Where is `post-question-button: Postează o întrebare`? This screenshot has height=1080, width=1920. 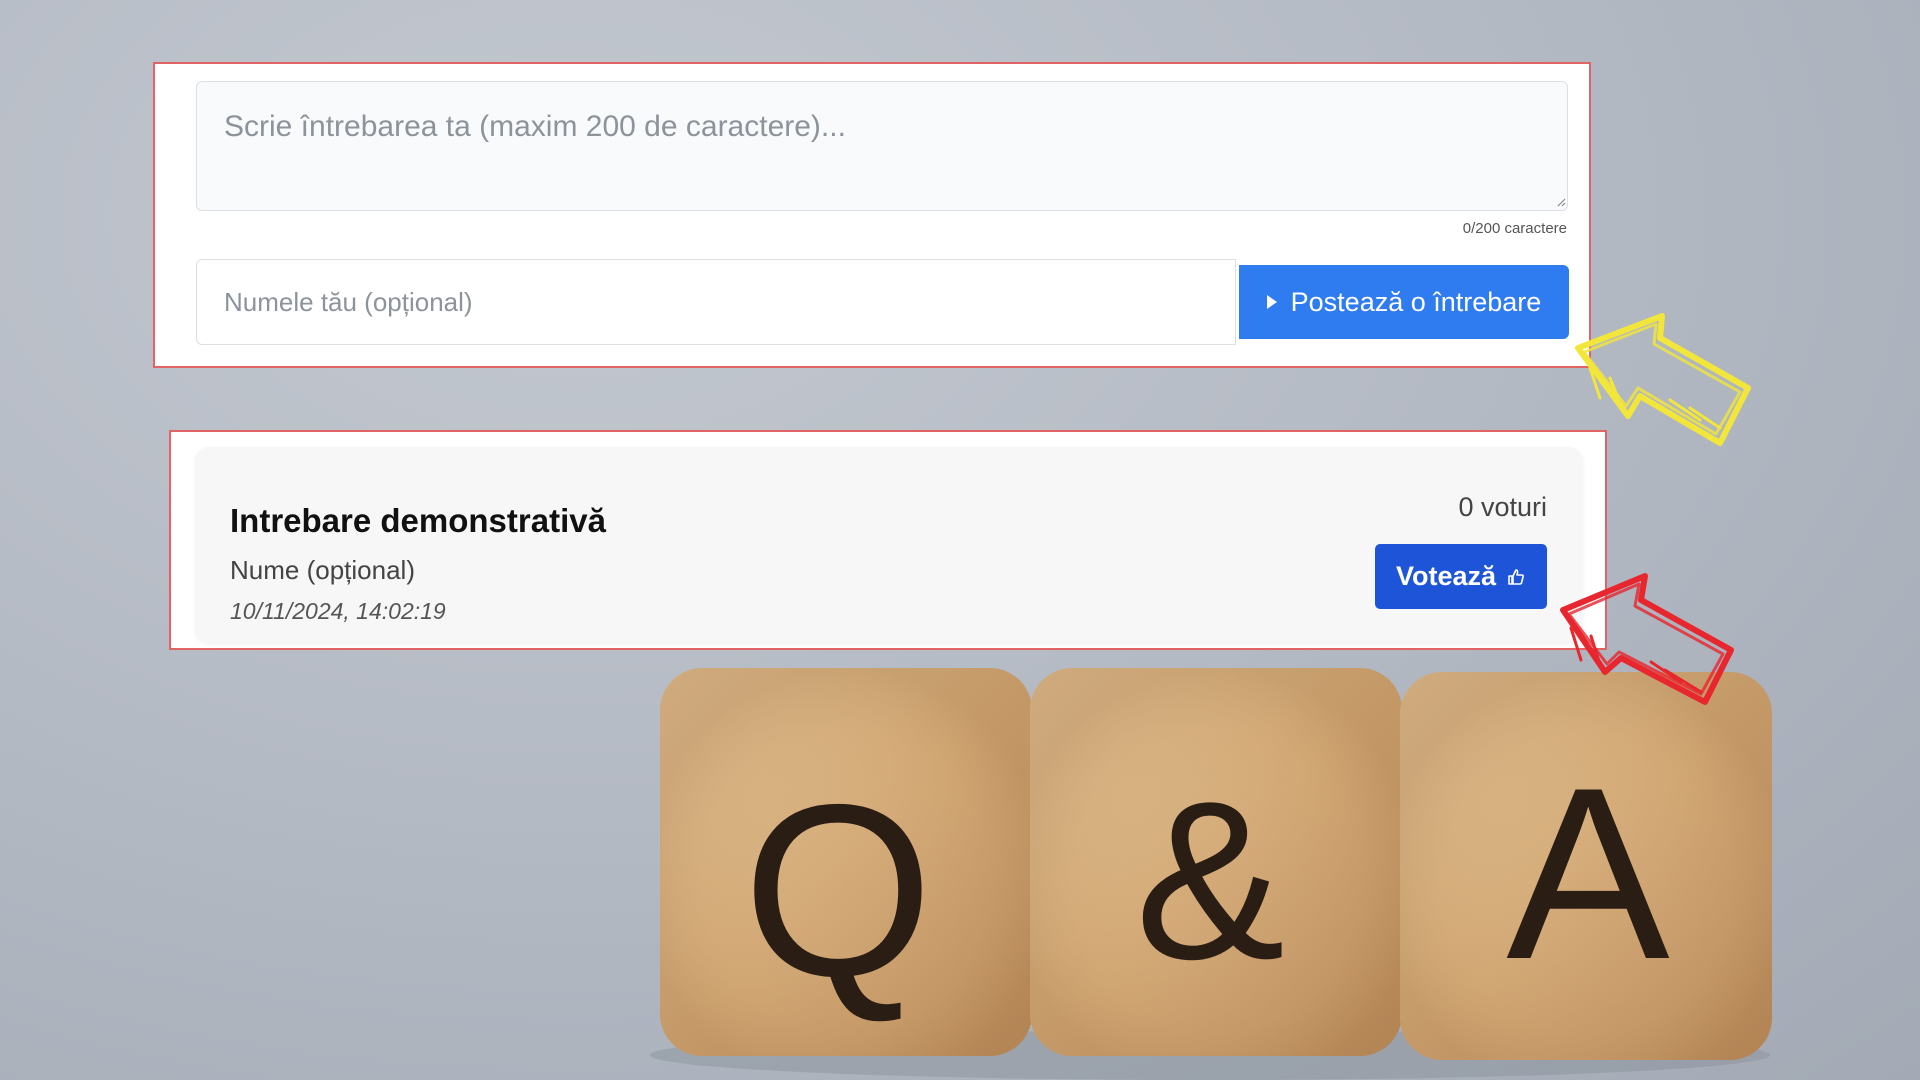
post-question-button: Postează o întrebare is located at coordinates (1404, 302).